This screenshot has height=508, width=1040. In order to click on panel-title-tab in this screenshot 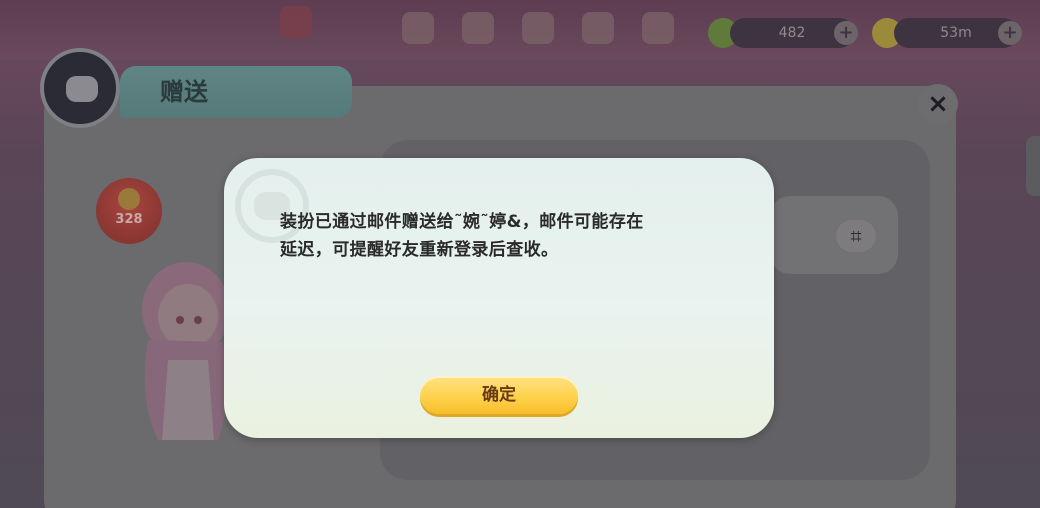, I will do `click(236, 92)`.